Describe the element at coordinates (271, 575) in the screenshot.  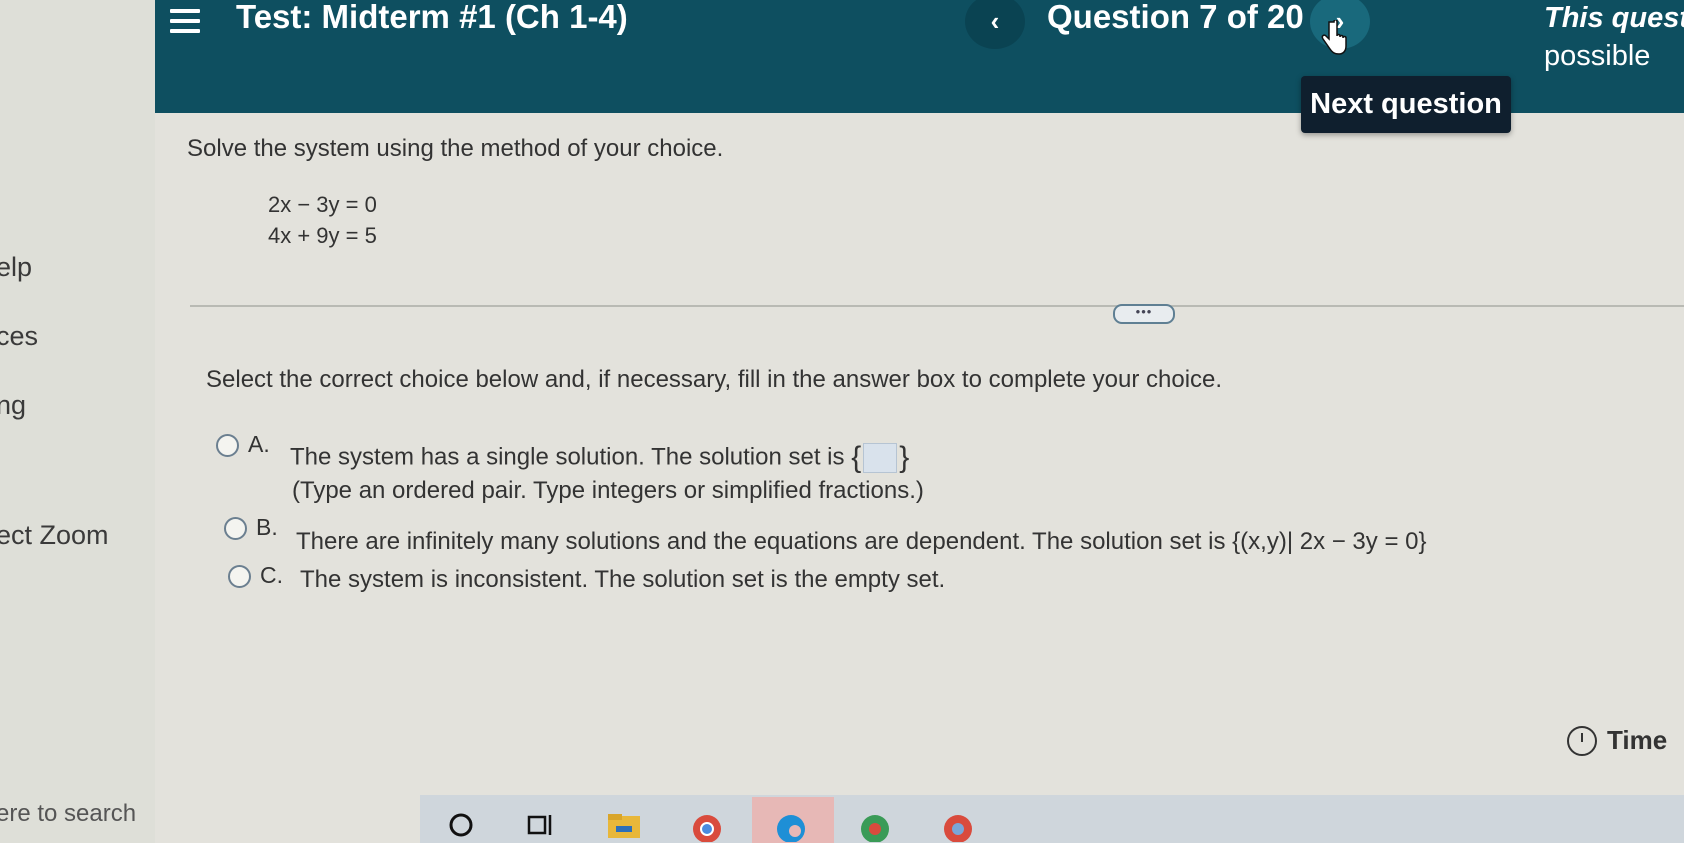
I see `choice-c-letter: C.` at that location.